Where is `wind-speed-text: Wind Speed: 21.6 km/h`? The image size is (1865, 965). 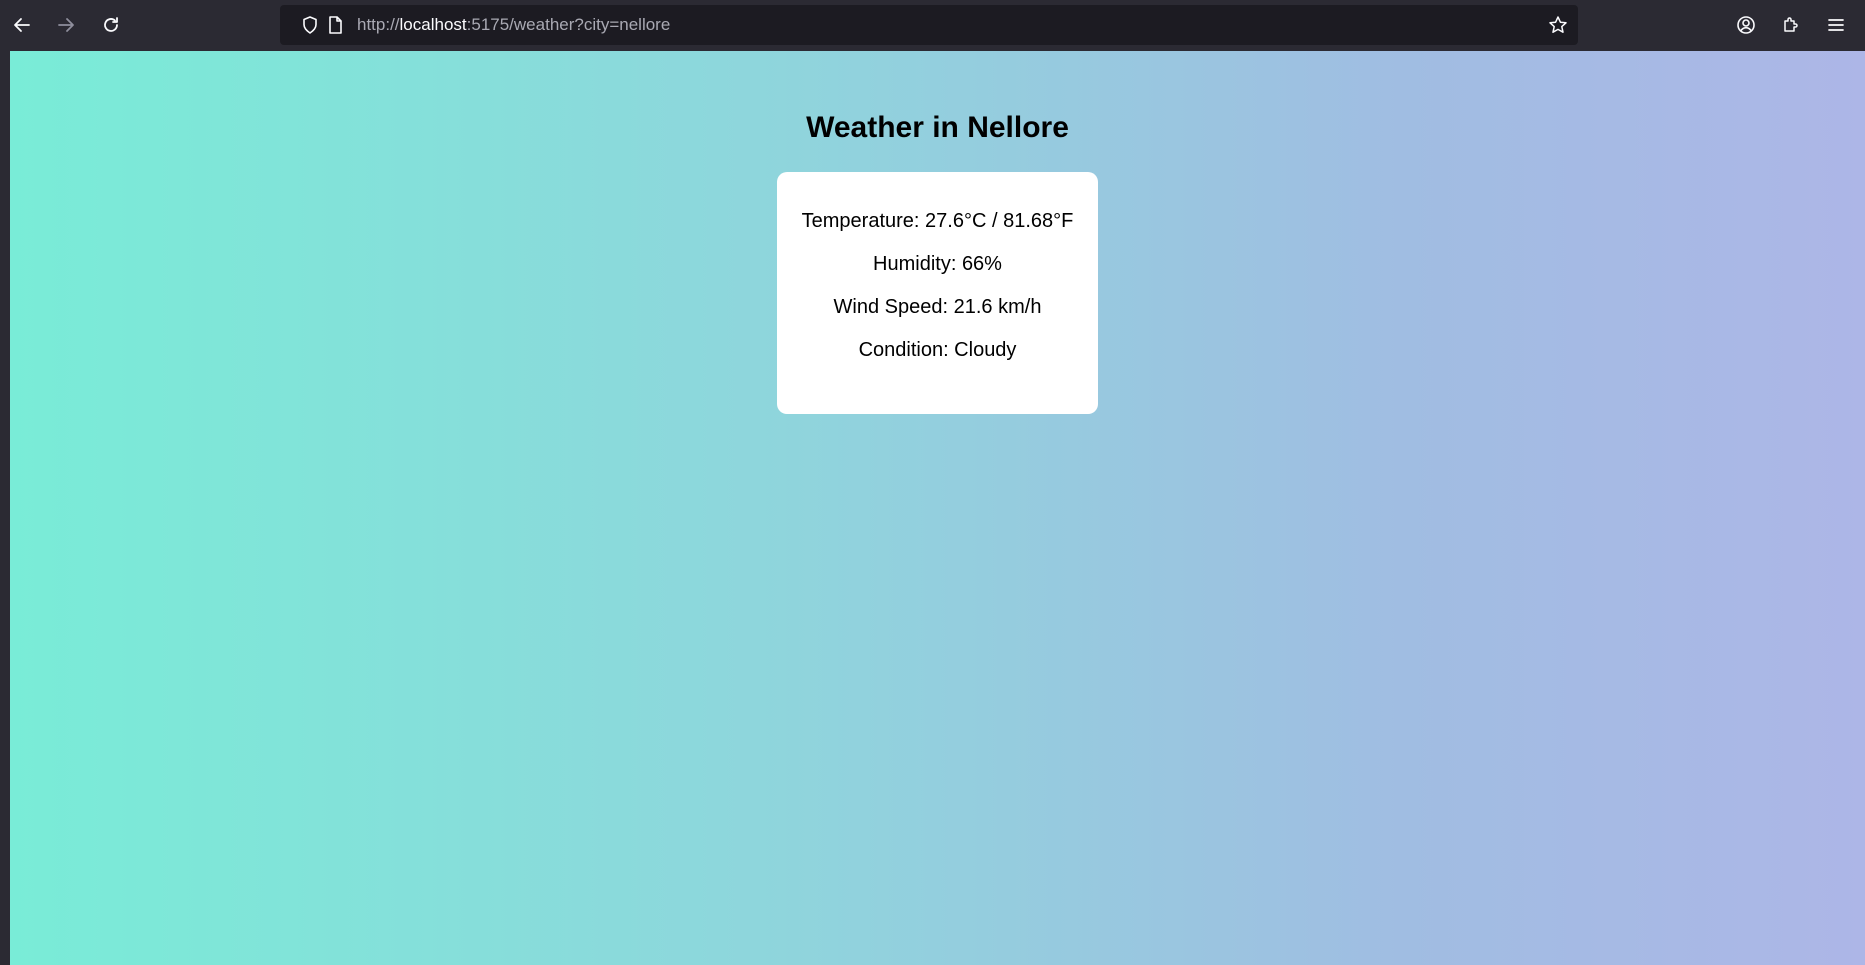 wind-speed-text: Wind Speed: 21.6 km/h is located at coordinates (937, 307).